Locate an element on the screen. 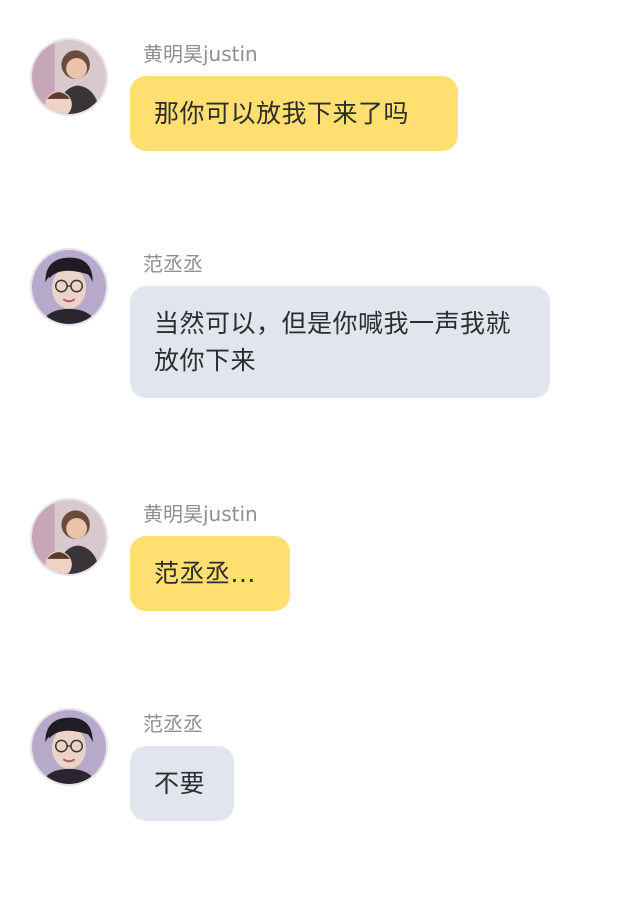  message-bubble: 不要 is located at coordinates (182, 783).